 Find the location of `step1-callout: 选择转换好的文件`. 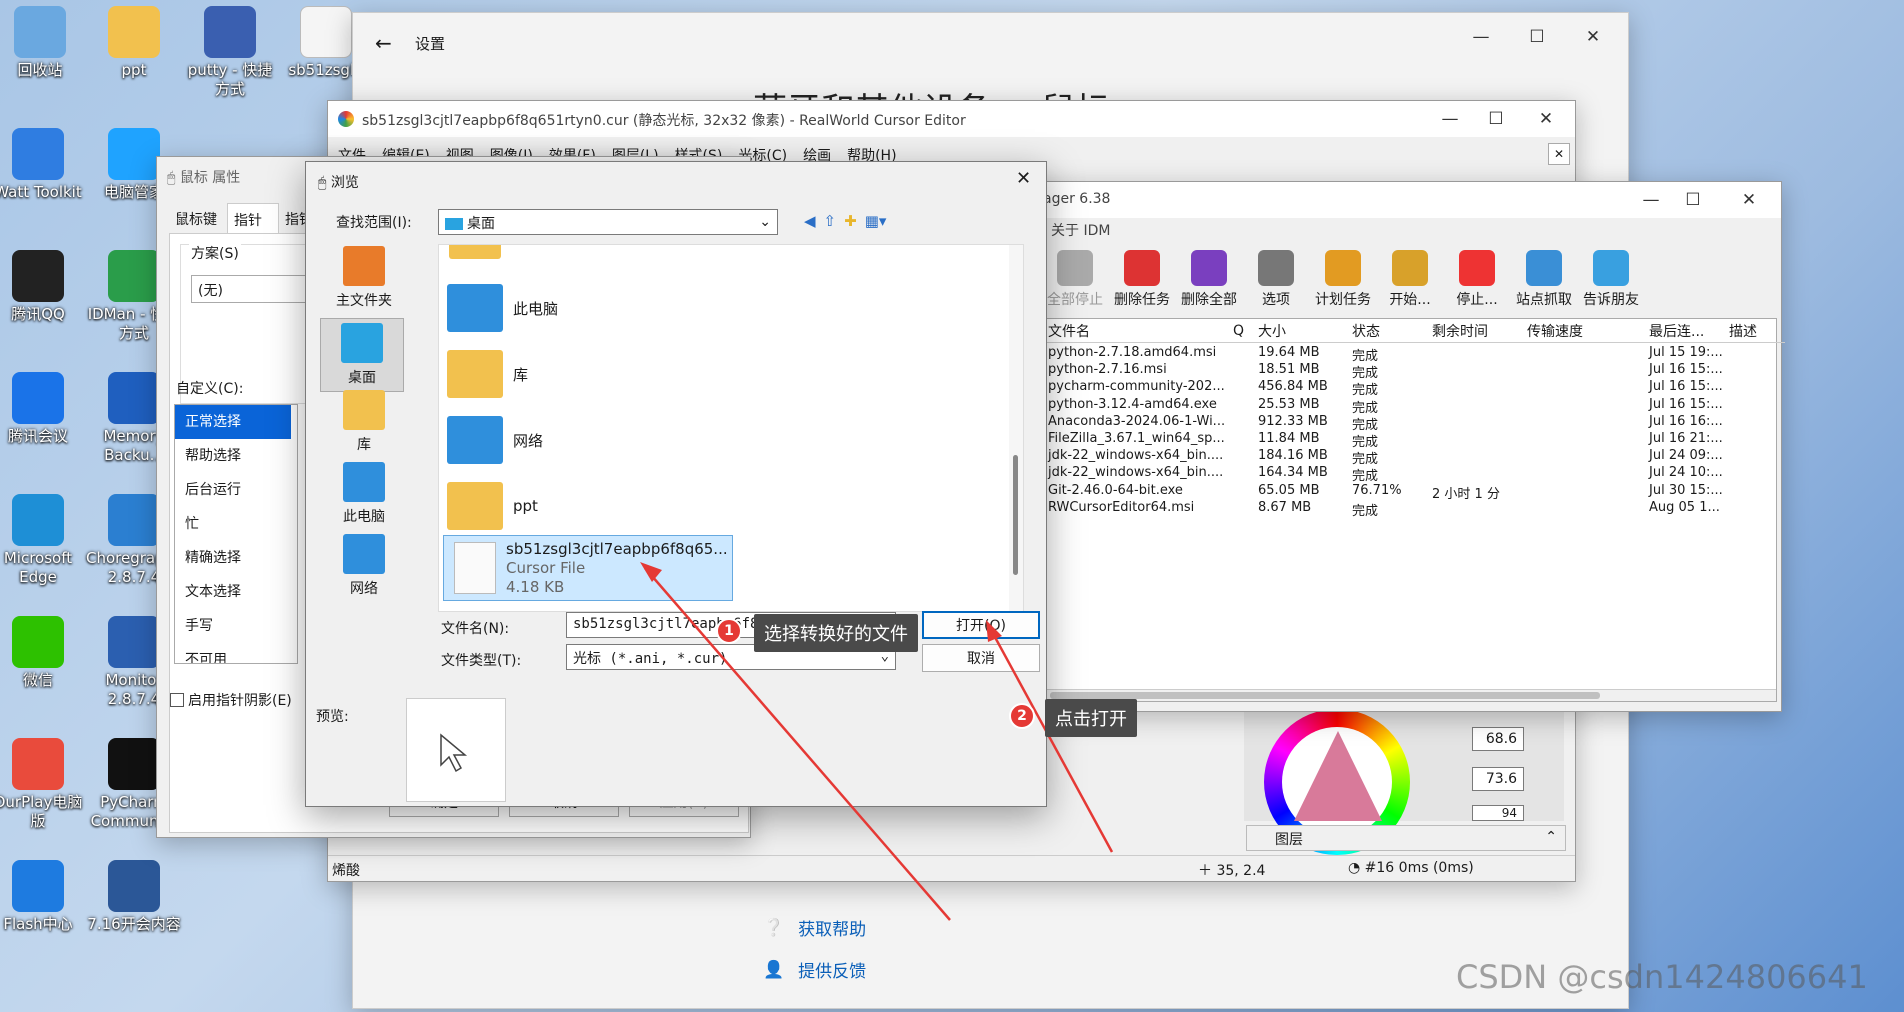

step1-callout: 选择转换好的文件 is located at coordinates (836, 633).